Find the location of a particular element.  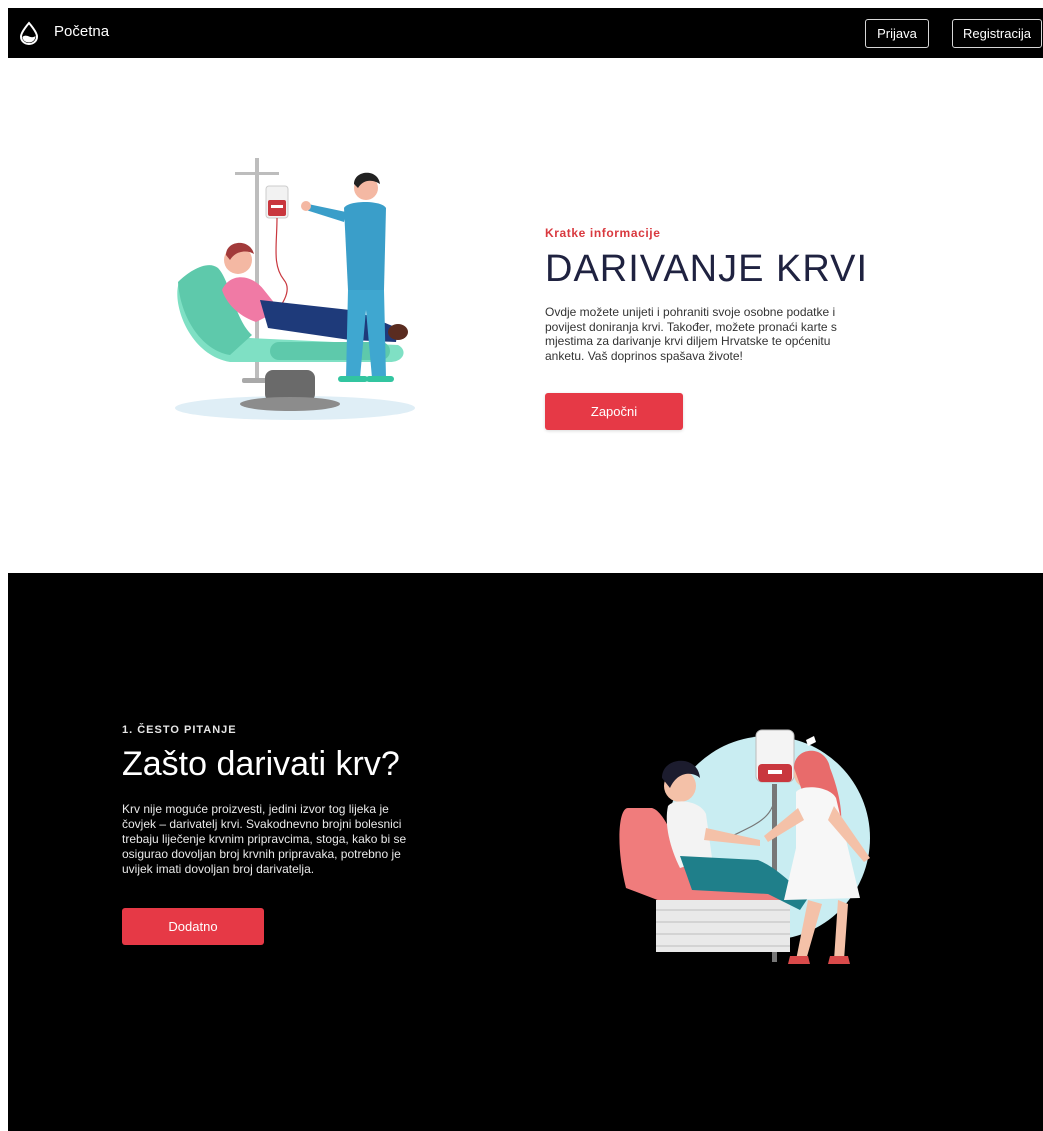

start-button: Započni is located at coordinates (614, 411).